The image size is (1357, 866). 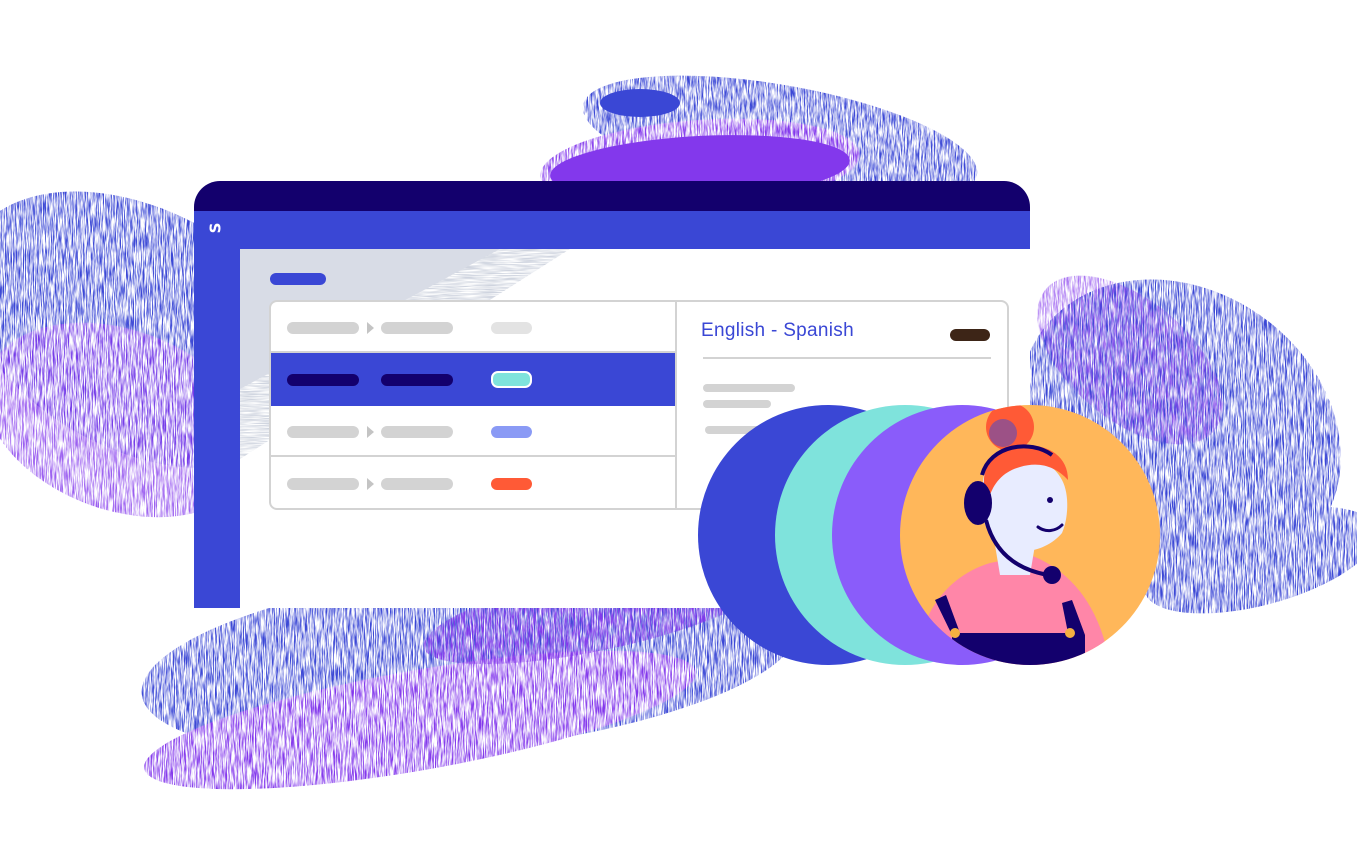 What do you see at coordinates (612, 197) in the screenshot?
I see `window-titlebar` at bounding box center [612, 197].